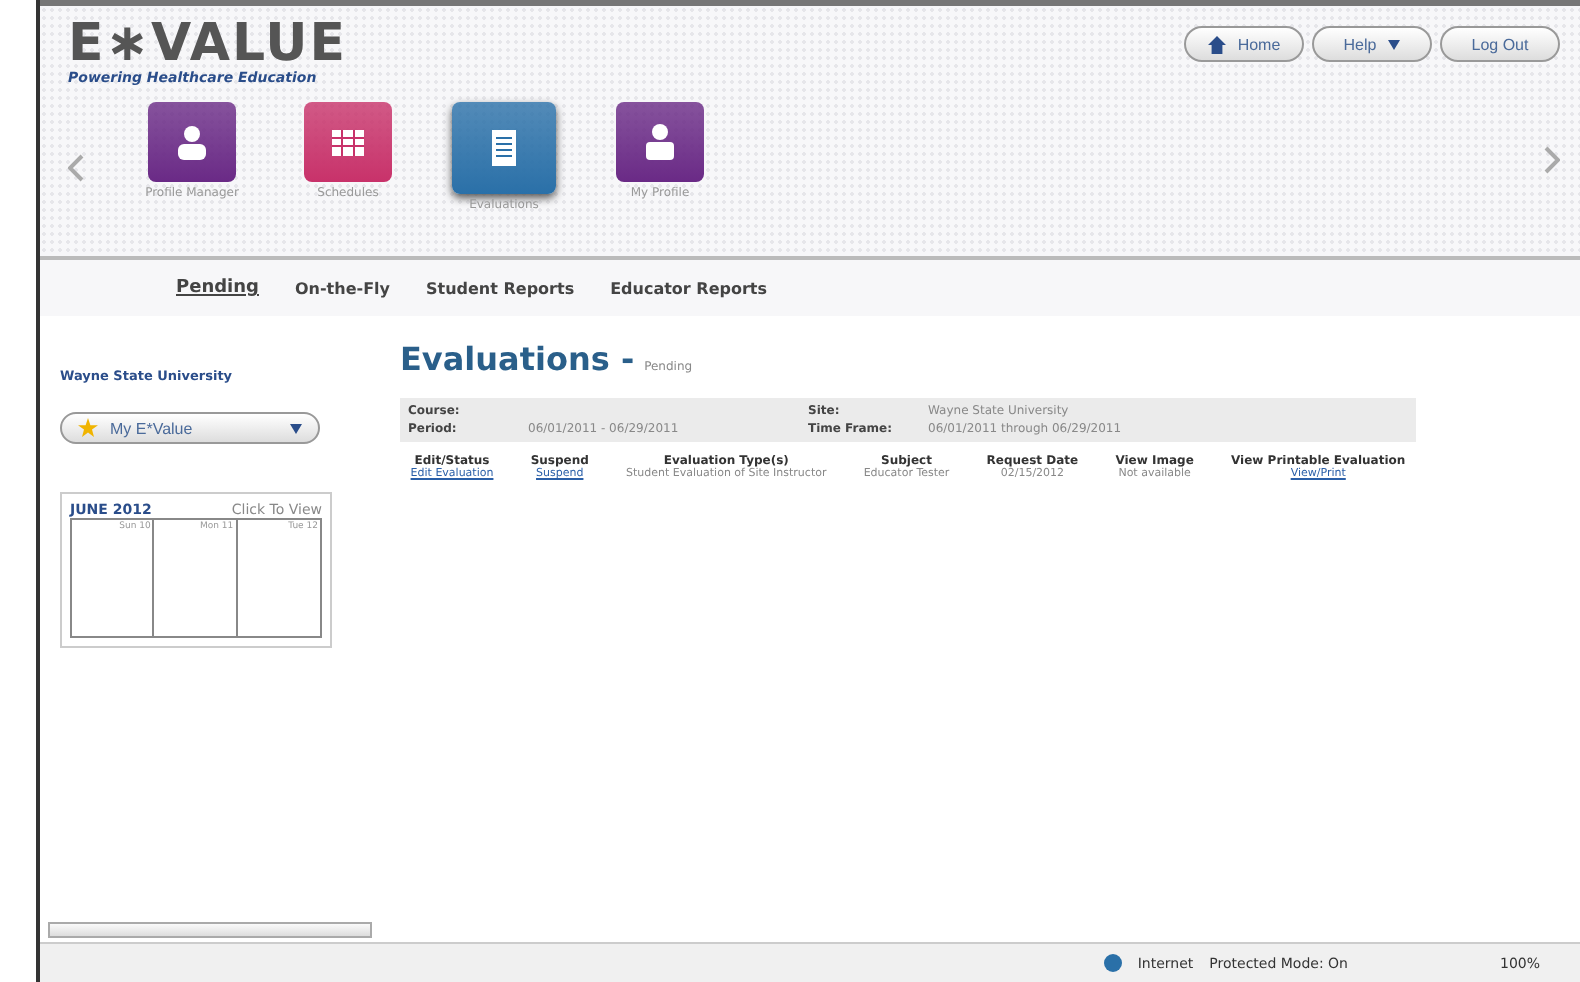  Describe the element at coordinates (217, 288) in the screenshot. I see `tab: Pending` at that location.